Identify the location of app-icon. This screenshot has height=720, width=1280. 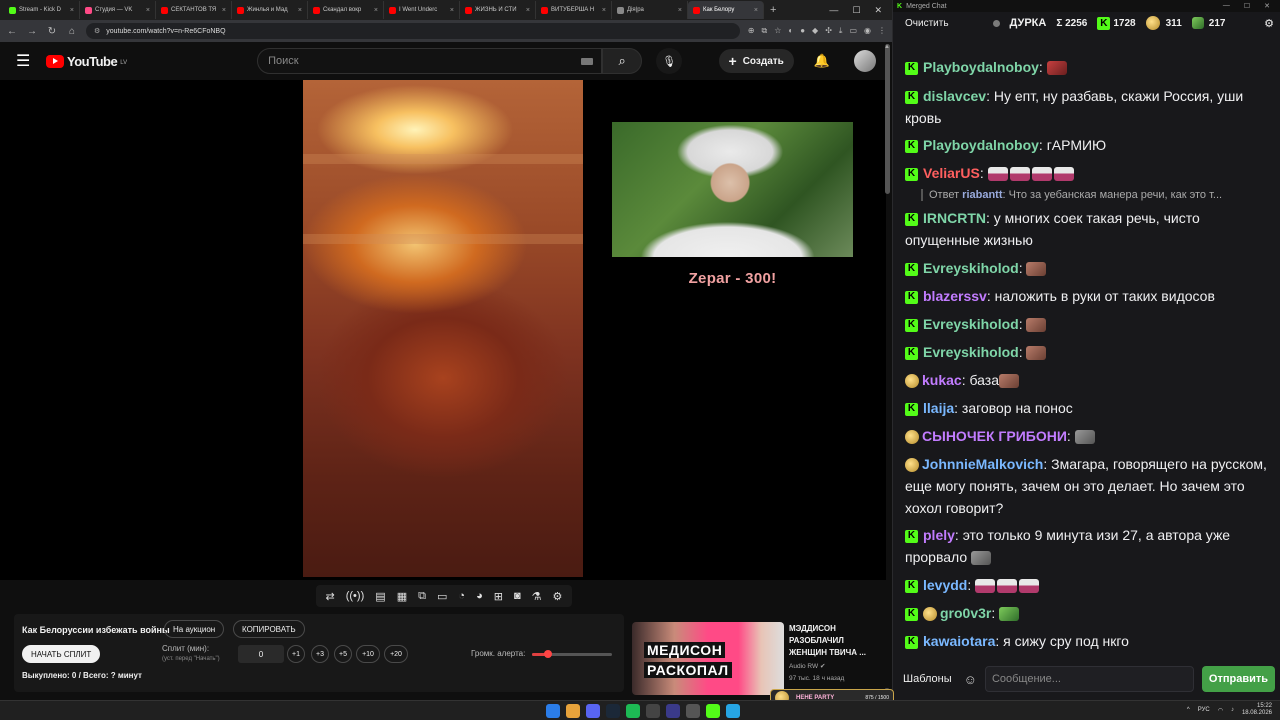
(673, 711).